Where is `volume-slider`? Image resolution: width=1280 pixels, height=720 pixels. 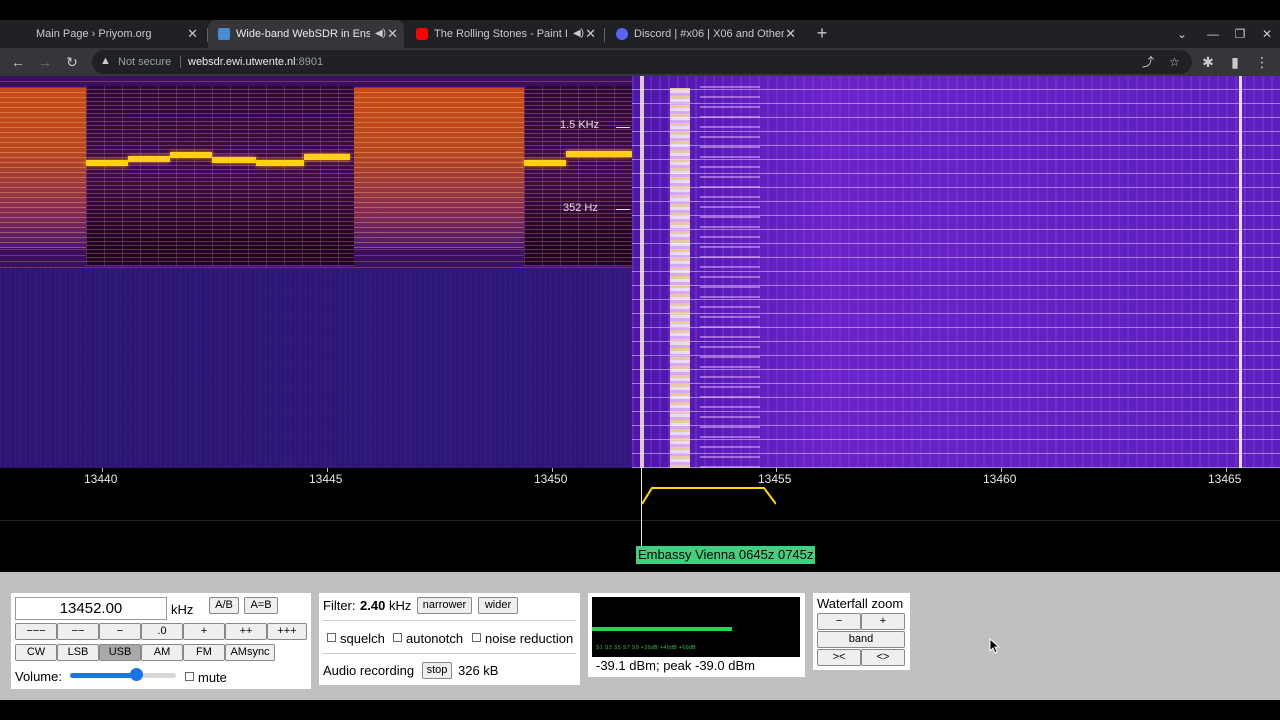 volume-slider is located at coordinates (123, 675).